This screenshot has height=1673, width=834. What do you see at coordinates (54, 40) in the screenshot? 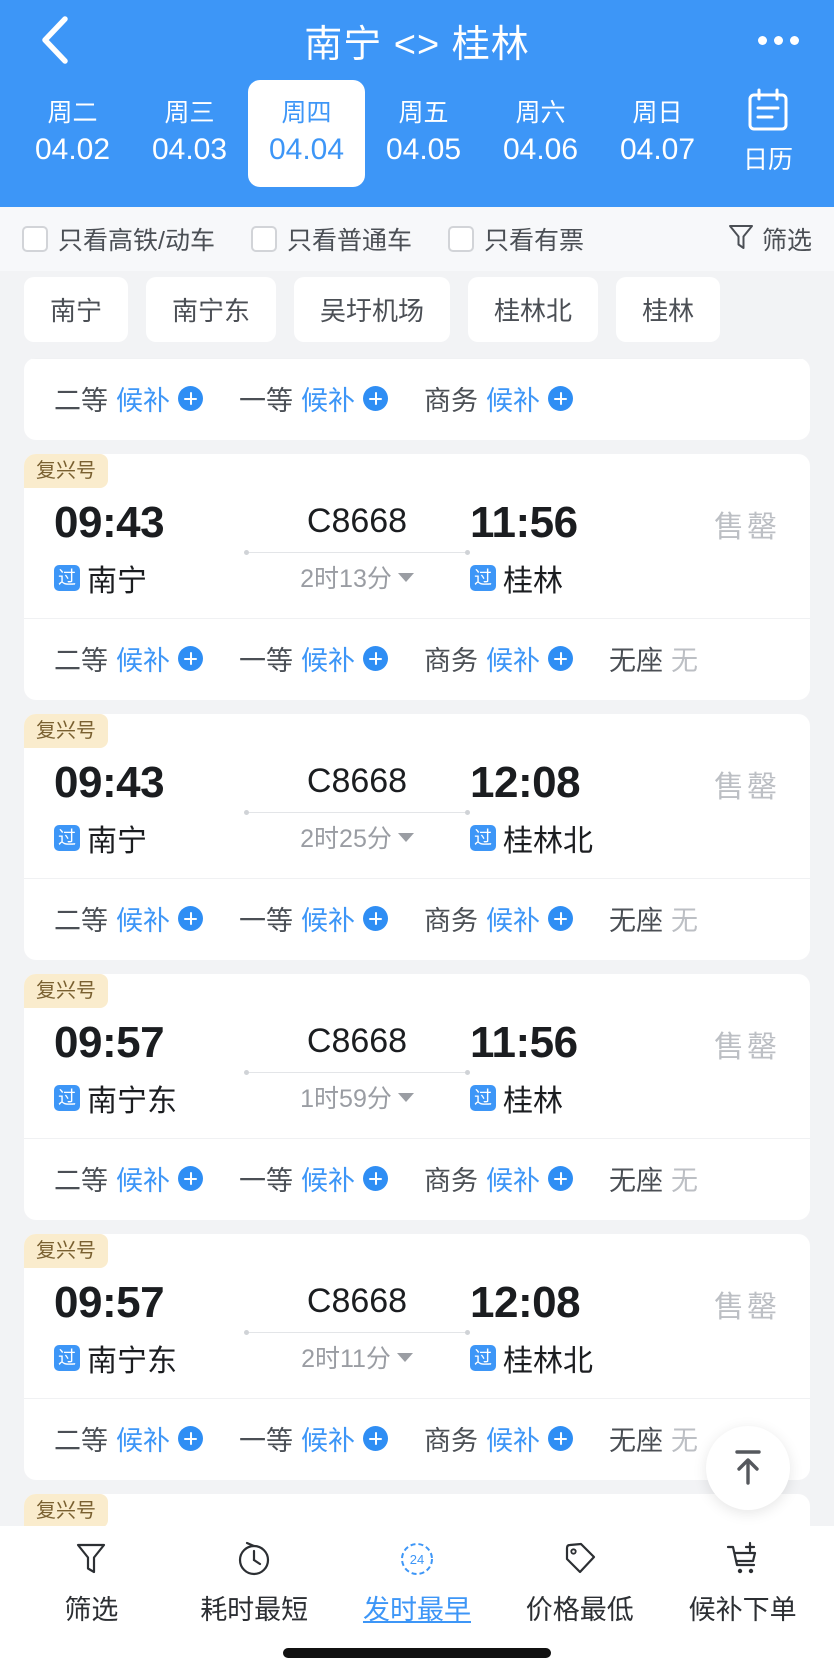
I see `back-button` at bounding box center [54, 40].